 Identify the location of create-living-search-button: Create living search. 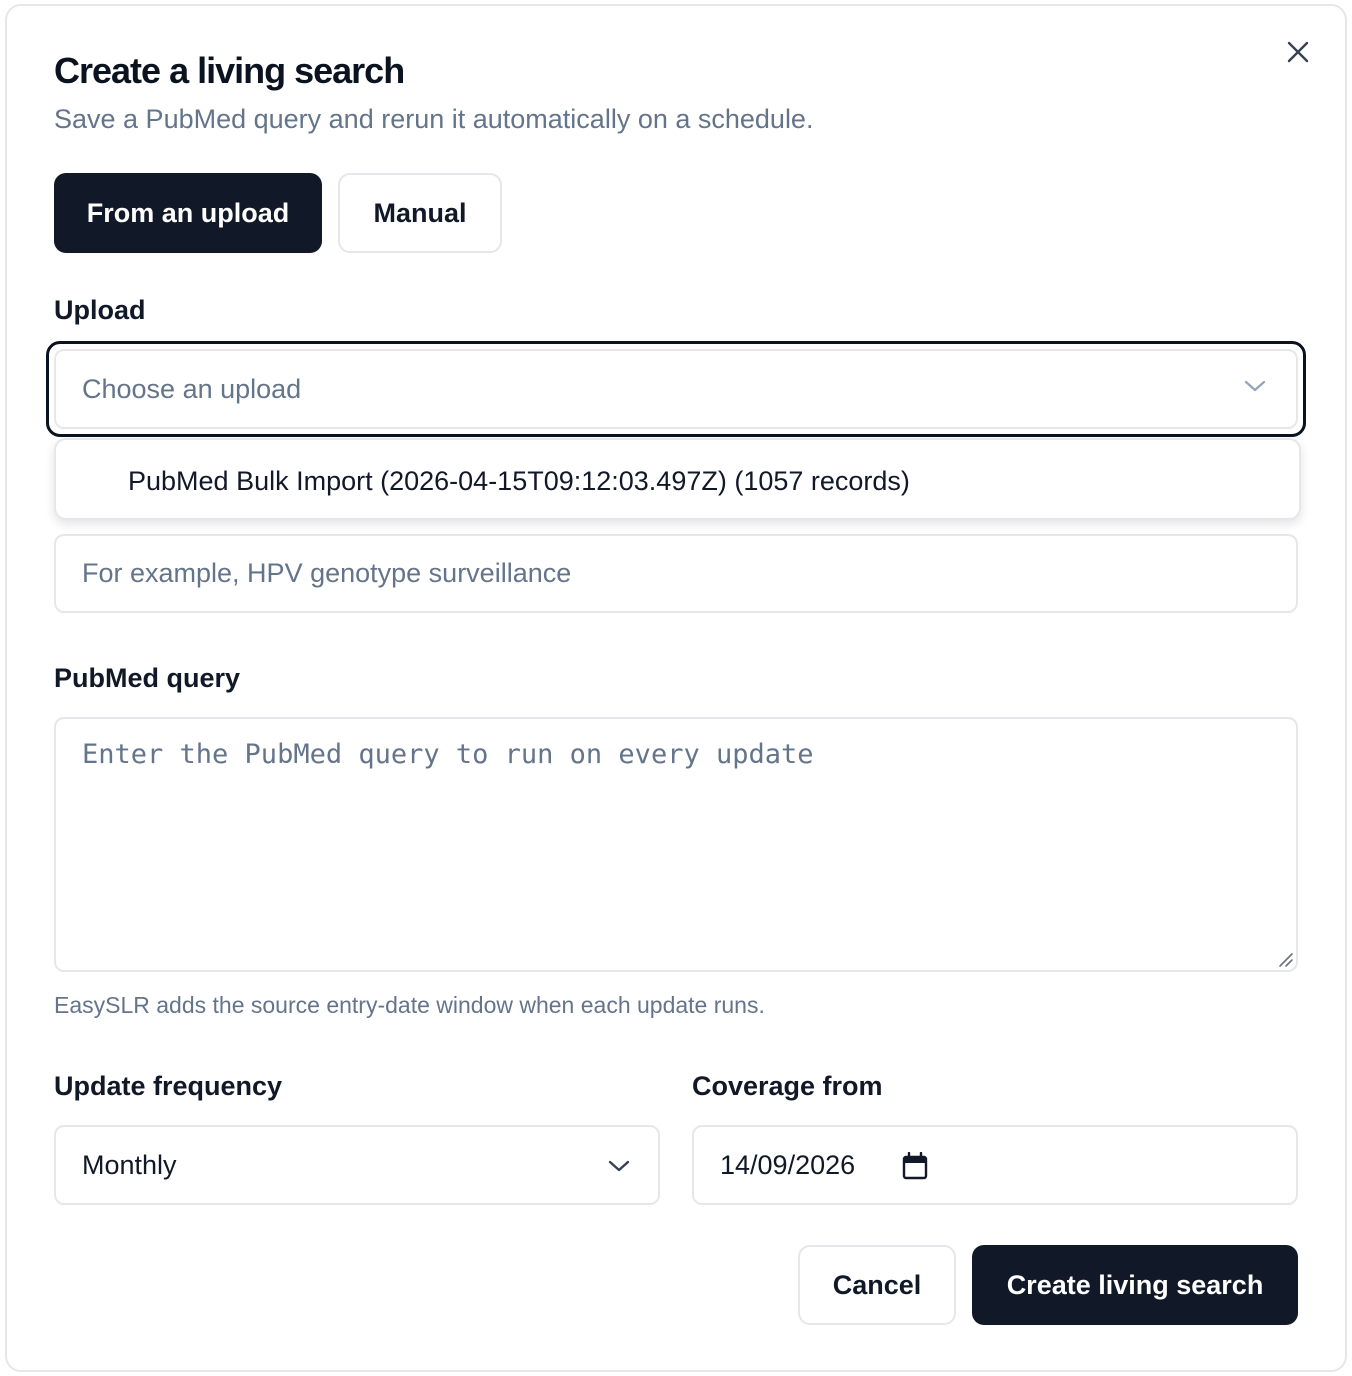
(1135, 1285).